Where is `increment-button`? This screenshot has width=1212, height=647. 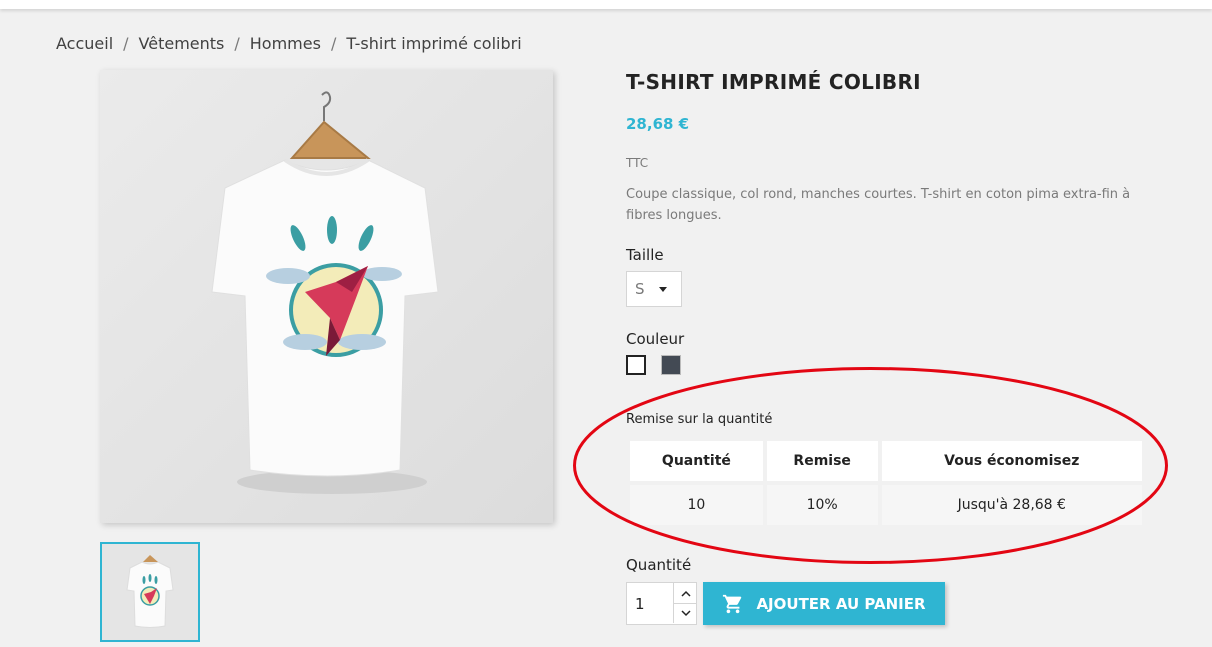 increment-button is located at coordinates (685, 593).